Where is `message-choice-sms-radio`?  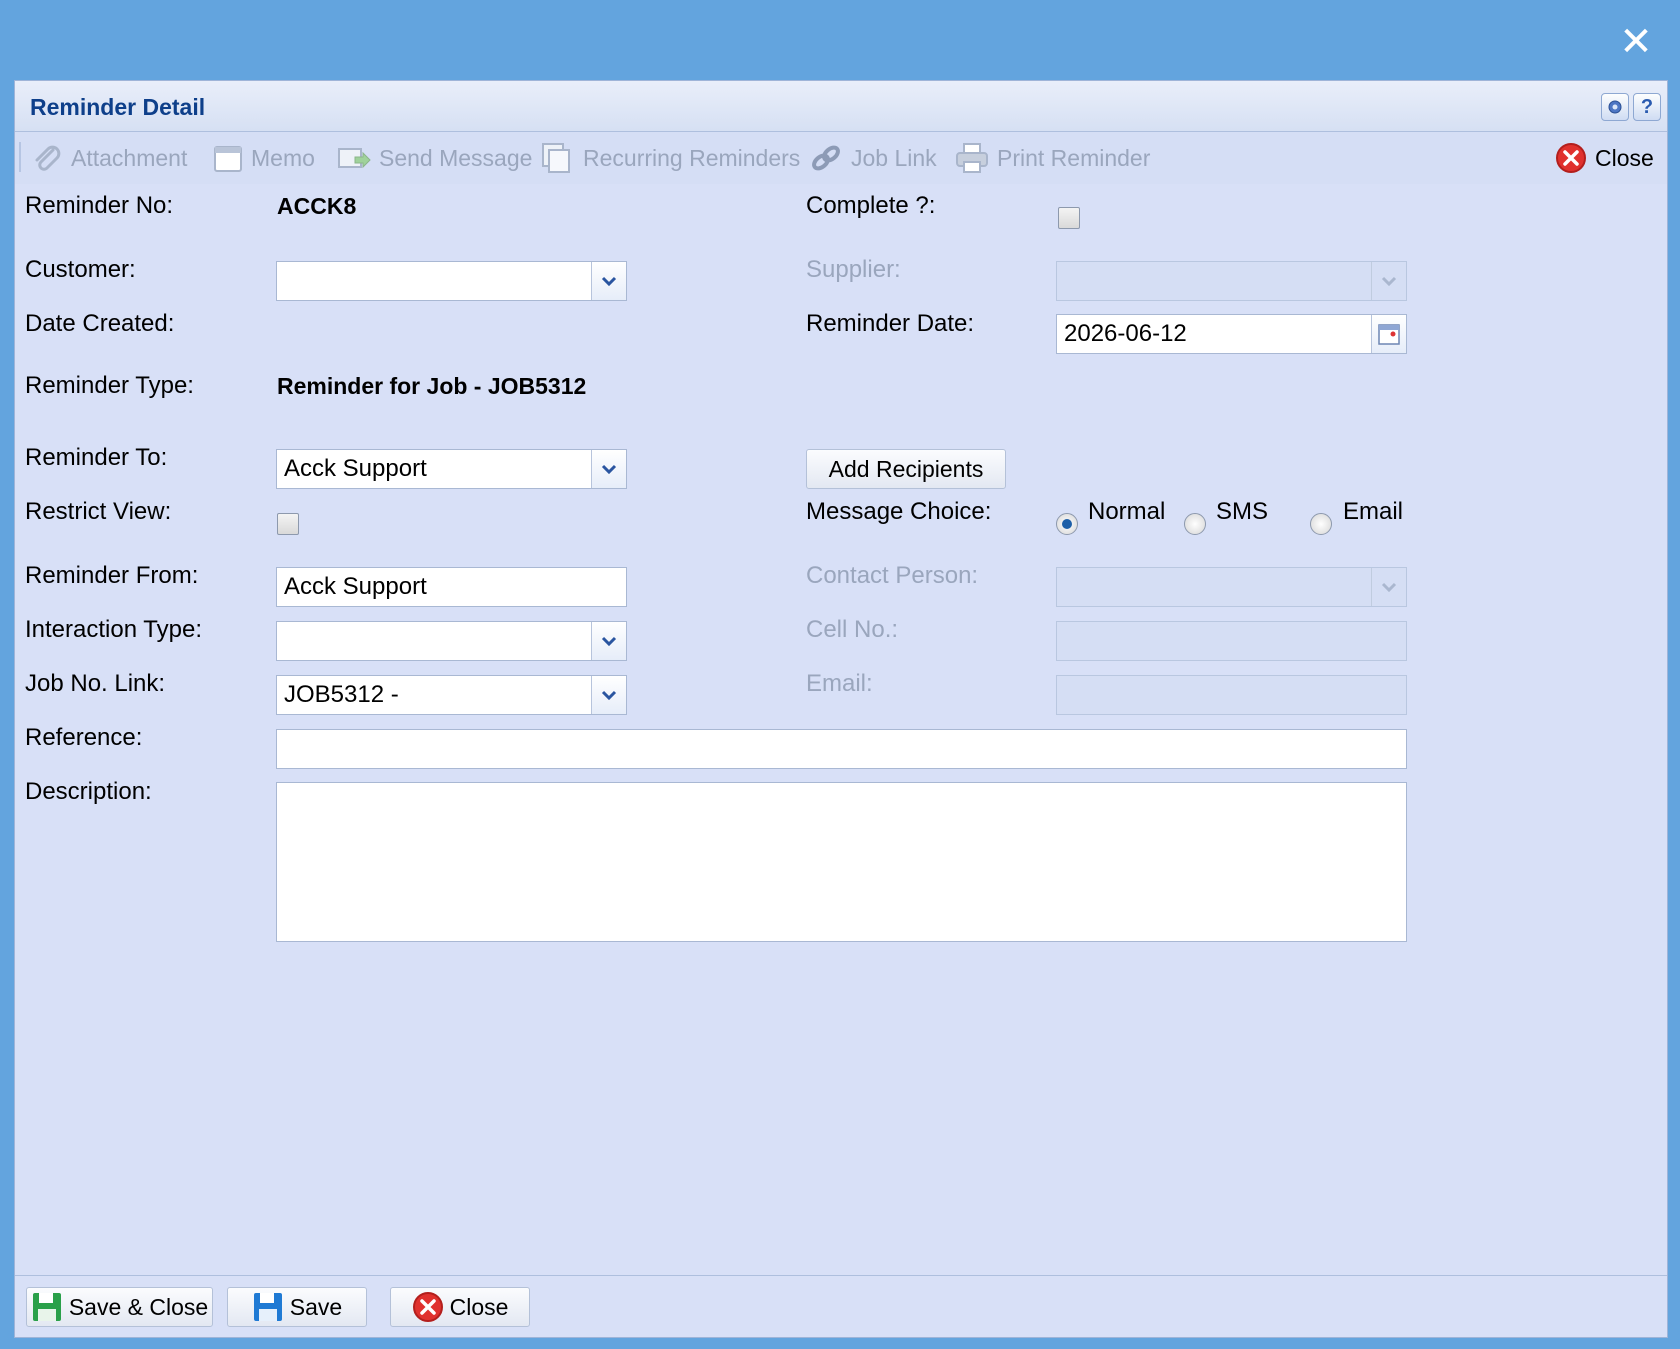 message-choice-sms-radio is located at coordinates (1195, 524).